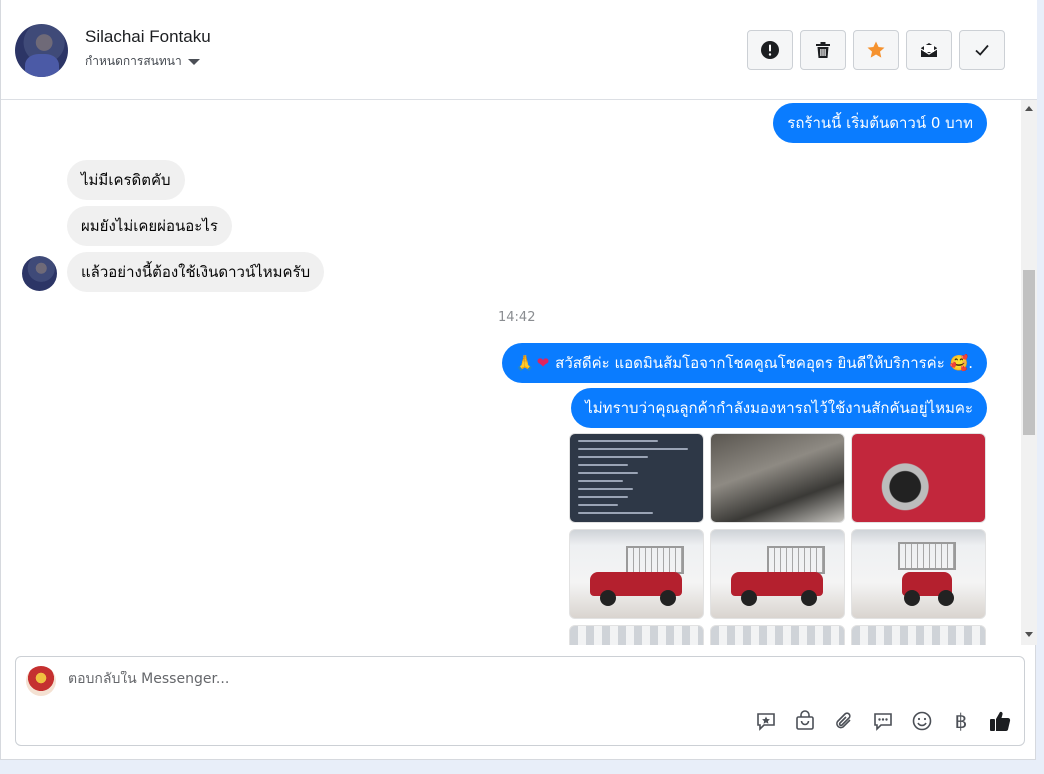 This screenshot has height=774, width=1044. I want to click on trash-icon, so click(823, 50).